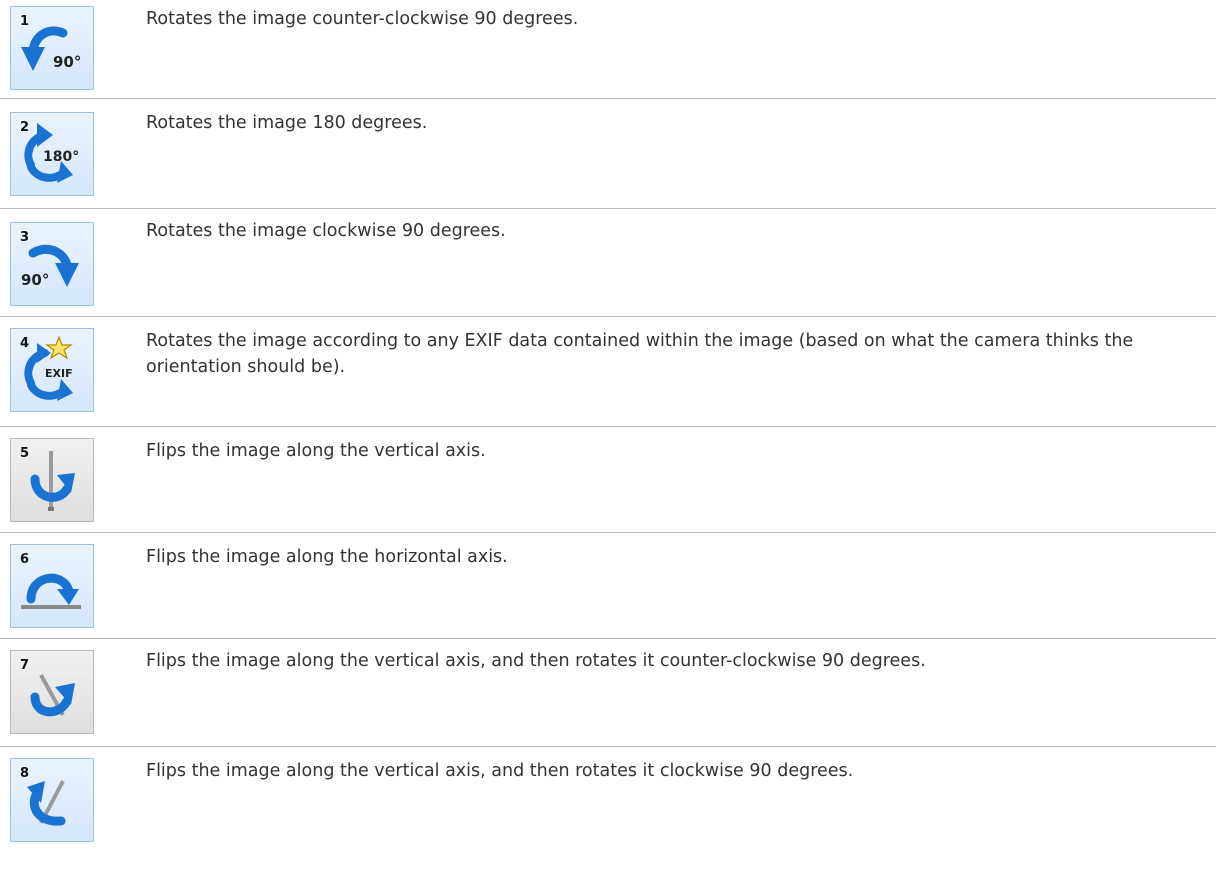 The image size is (1216, 888). I want to click on row-number: 7, so click(25, 665).